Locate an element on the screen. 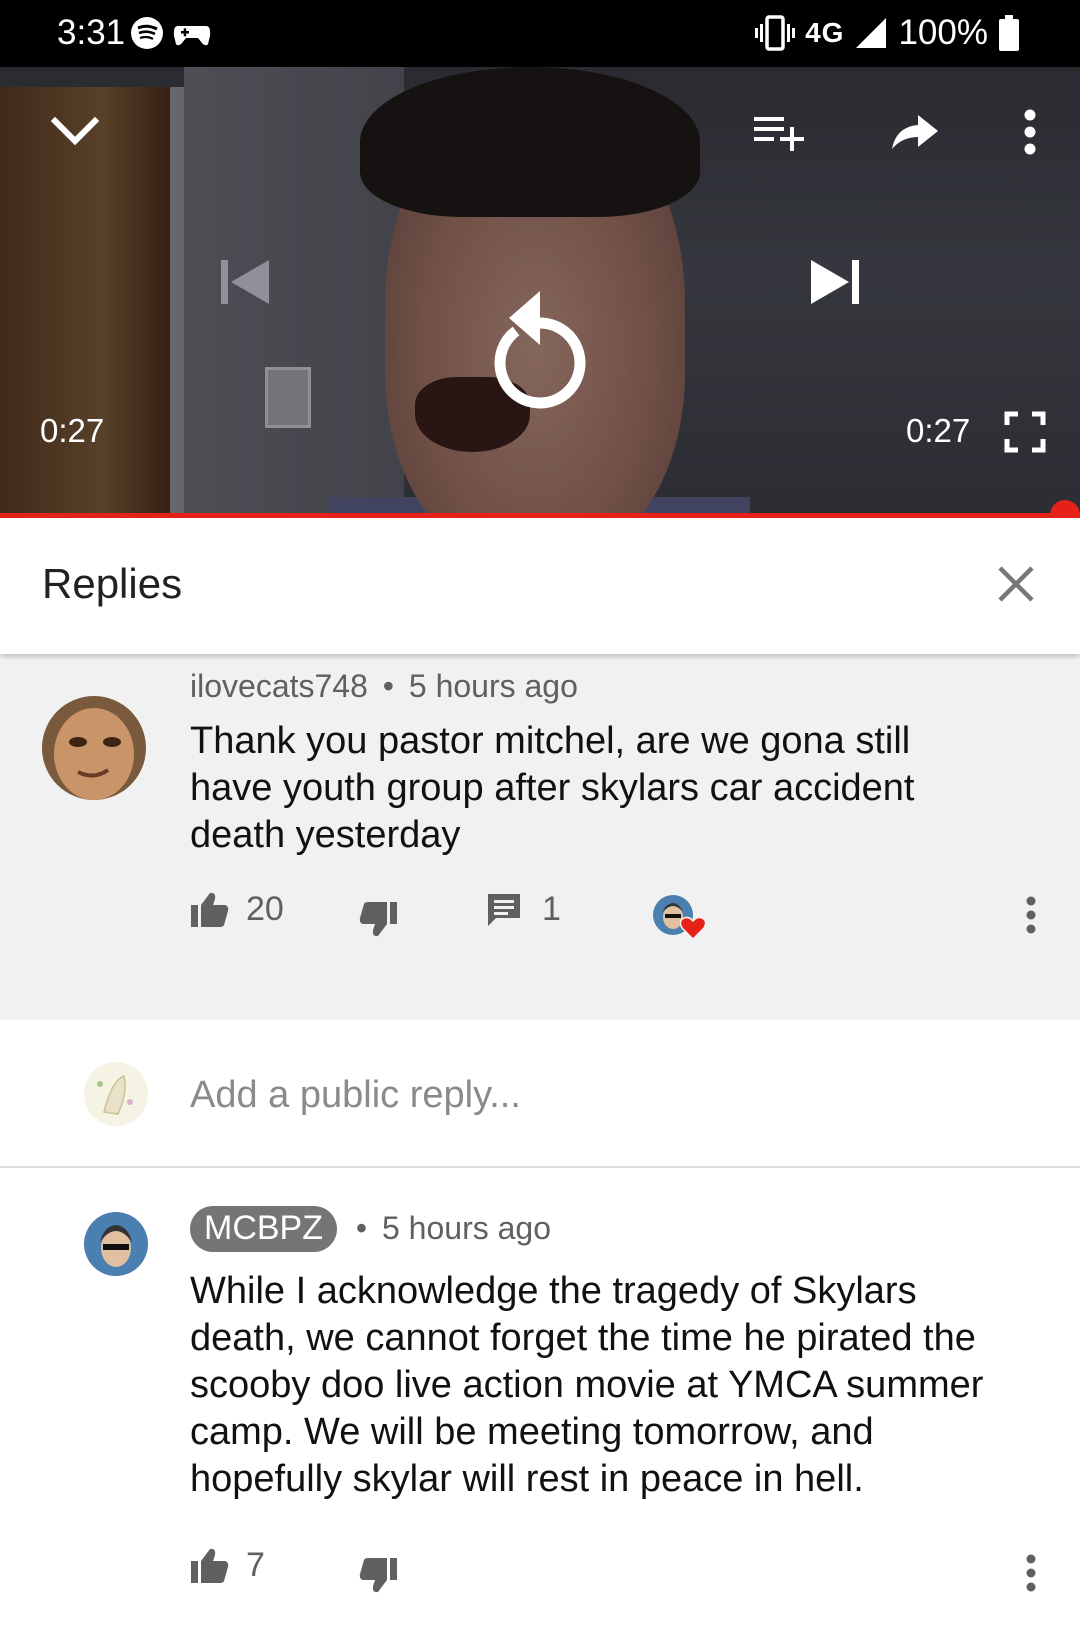 Image resolution: width=1080 pixels, height=1641 pixels. like-button: 7 is located at coordinates (227, 1565).